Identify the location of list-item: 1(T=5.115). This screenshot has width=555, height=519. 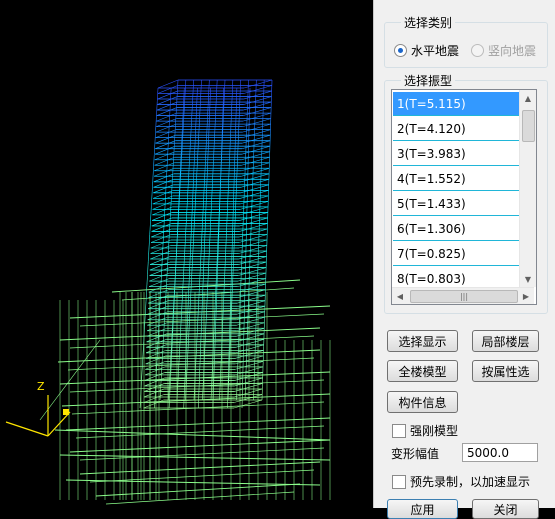
(456, 104).